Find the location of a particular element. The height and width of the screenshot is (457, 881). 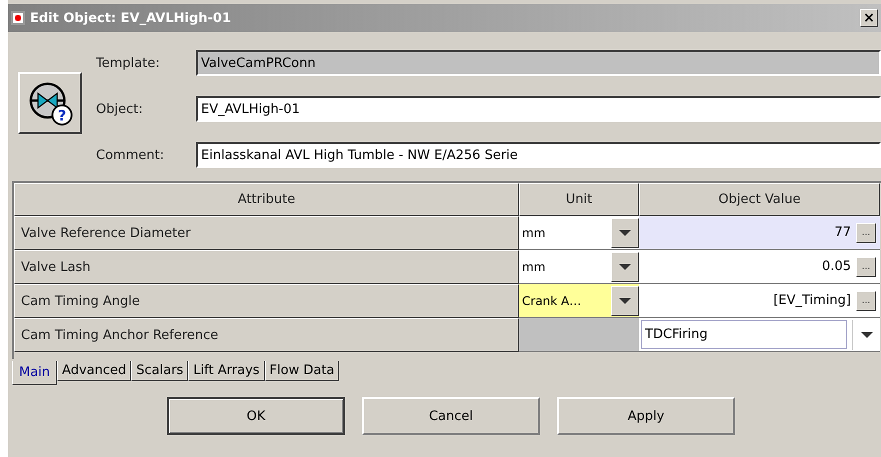

attribute-cell: Cam Timing Anchor Reference is located at coordinates (266, 335).